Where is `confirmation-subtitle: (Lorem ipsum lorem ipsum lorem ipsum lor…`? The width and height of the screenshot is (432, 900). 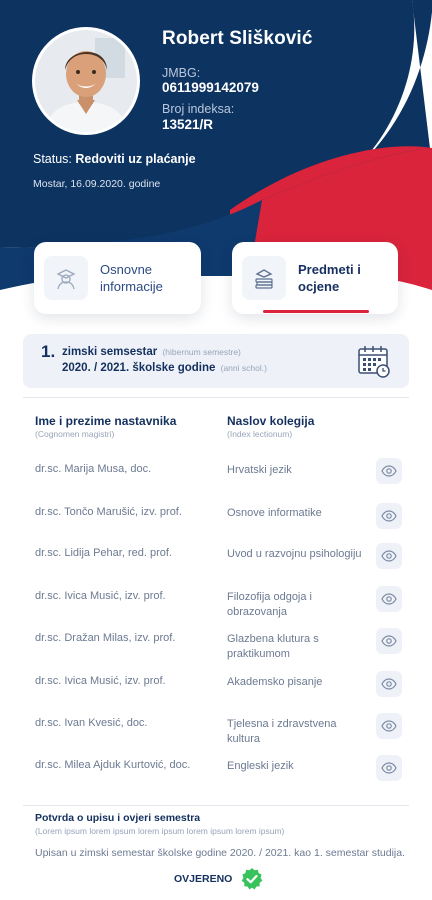
confirmation-subtitle: (Lorem ipsum lorem ipsum lorem ipsum lor… is located at coordinates (160, 831).